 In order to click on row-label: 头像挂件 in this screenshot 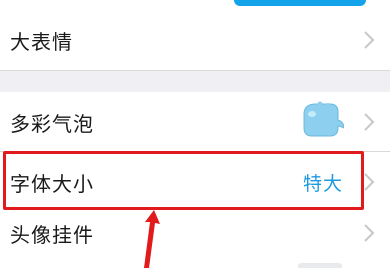, I will do `click(52, 234)`.